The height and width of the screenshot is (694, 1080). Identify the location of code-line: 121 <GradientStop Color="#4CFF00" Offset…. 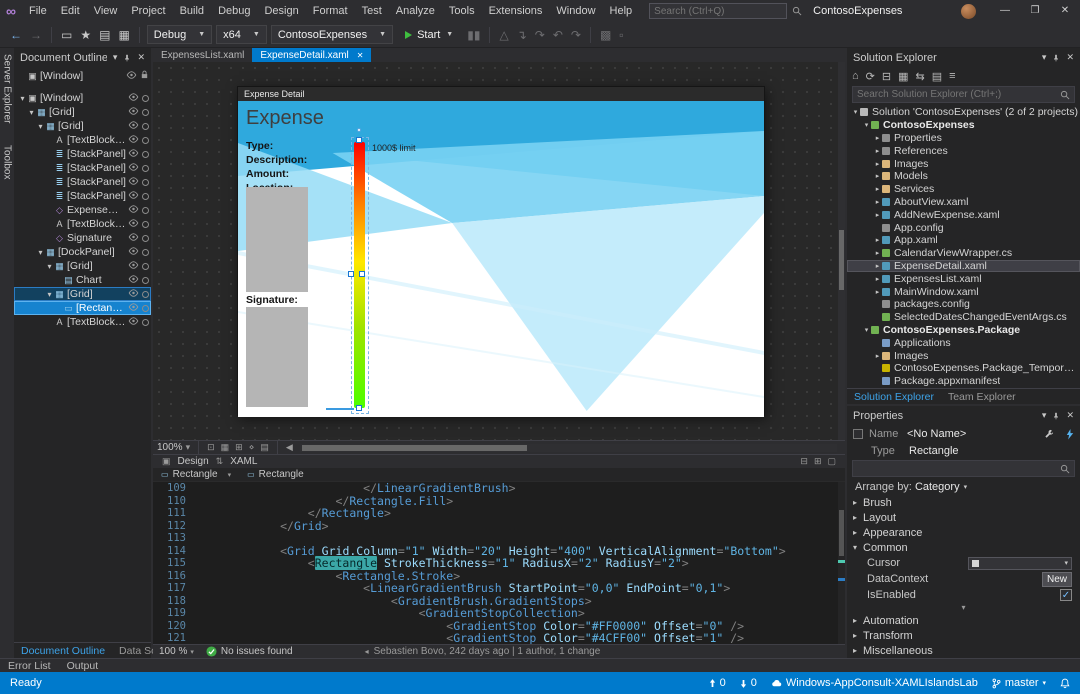
(499, 638).